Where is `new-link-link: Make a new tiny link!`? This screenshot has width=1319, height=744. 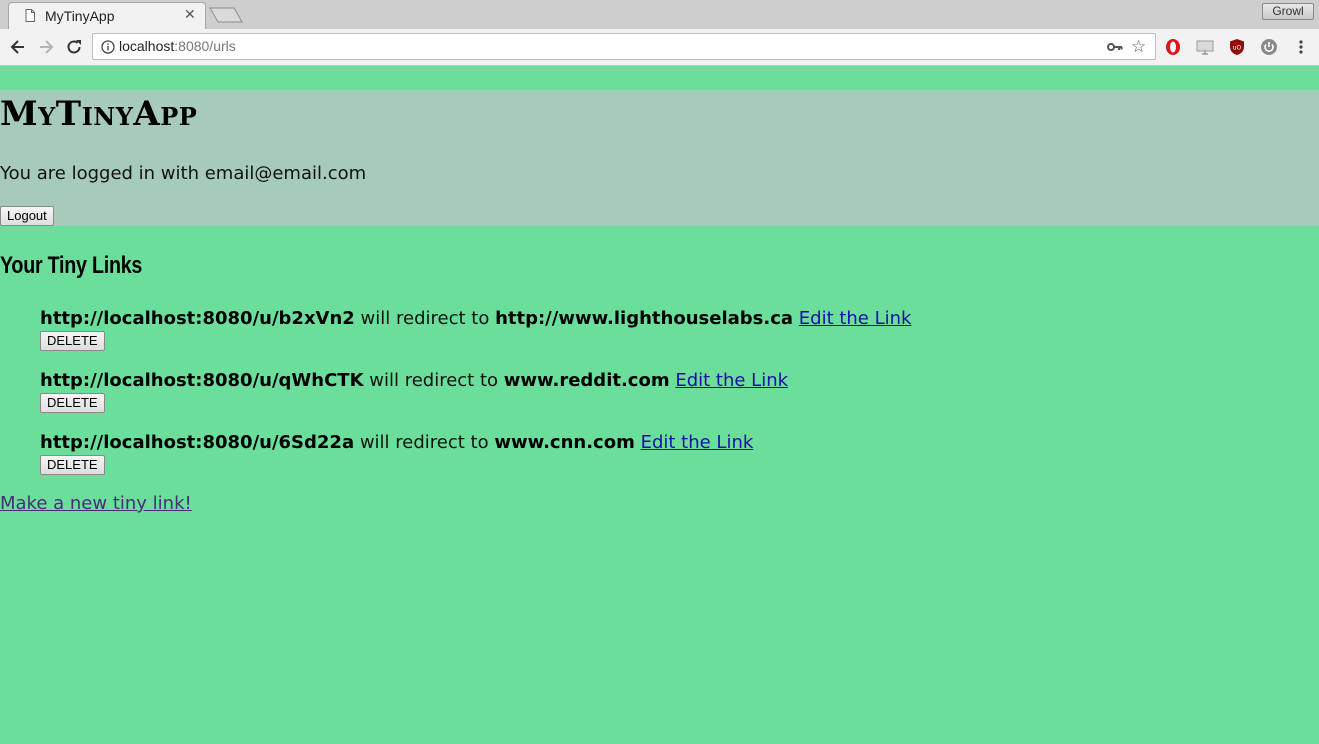
new-link-link: Make a new tiny link! is located at coordinates (96, 503).